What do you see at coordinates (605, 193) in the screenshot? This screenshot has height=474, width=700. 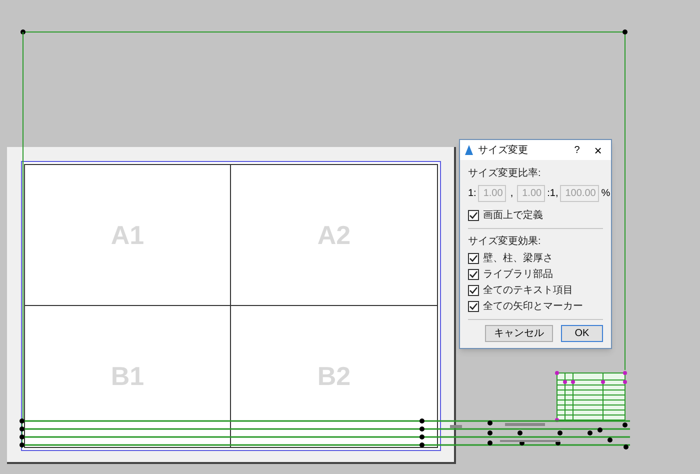 I see `percent-sign: %` at bounding box center [605, 193].